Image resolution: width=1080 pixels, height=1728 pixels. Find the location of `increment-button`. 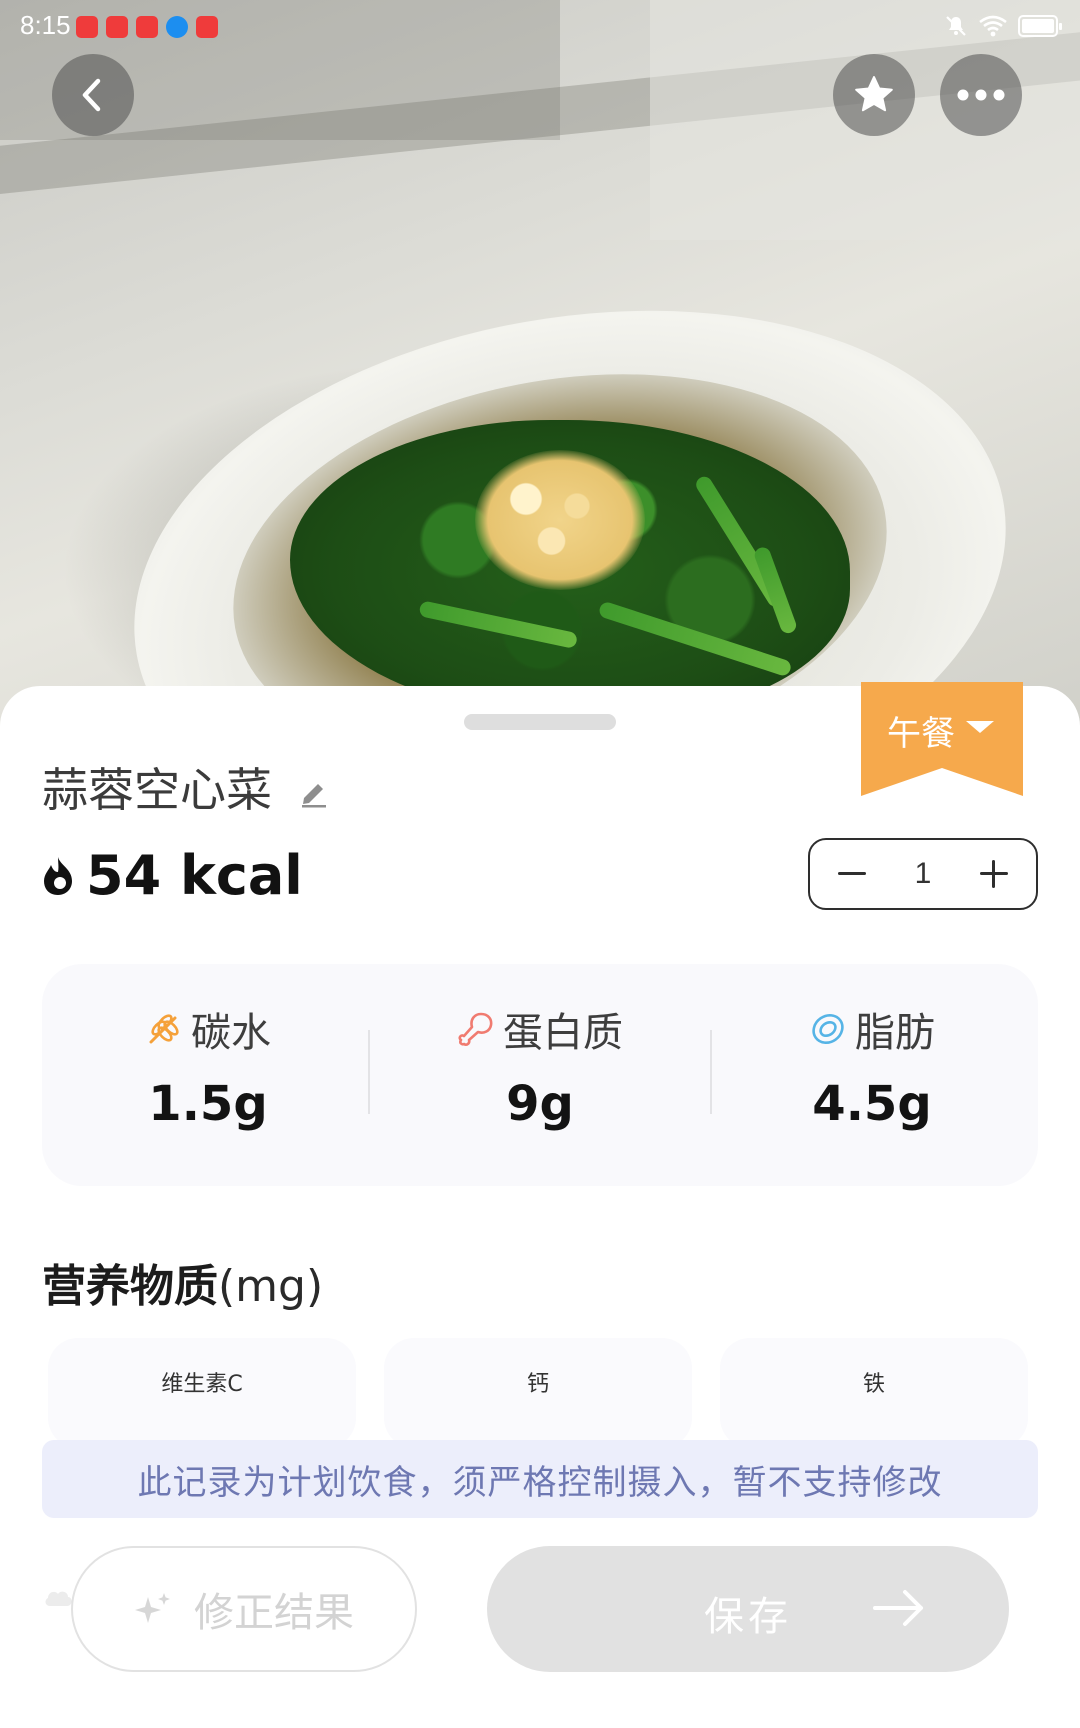

increment-button is located at coordinates (994, 874).